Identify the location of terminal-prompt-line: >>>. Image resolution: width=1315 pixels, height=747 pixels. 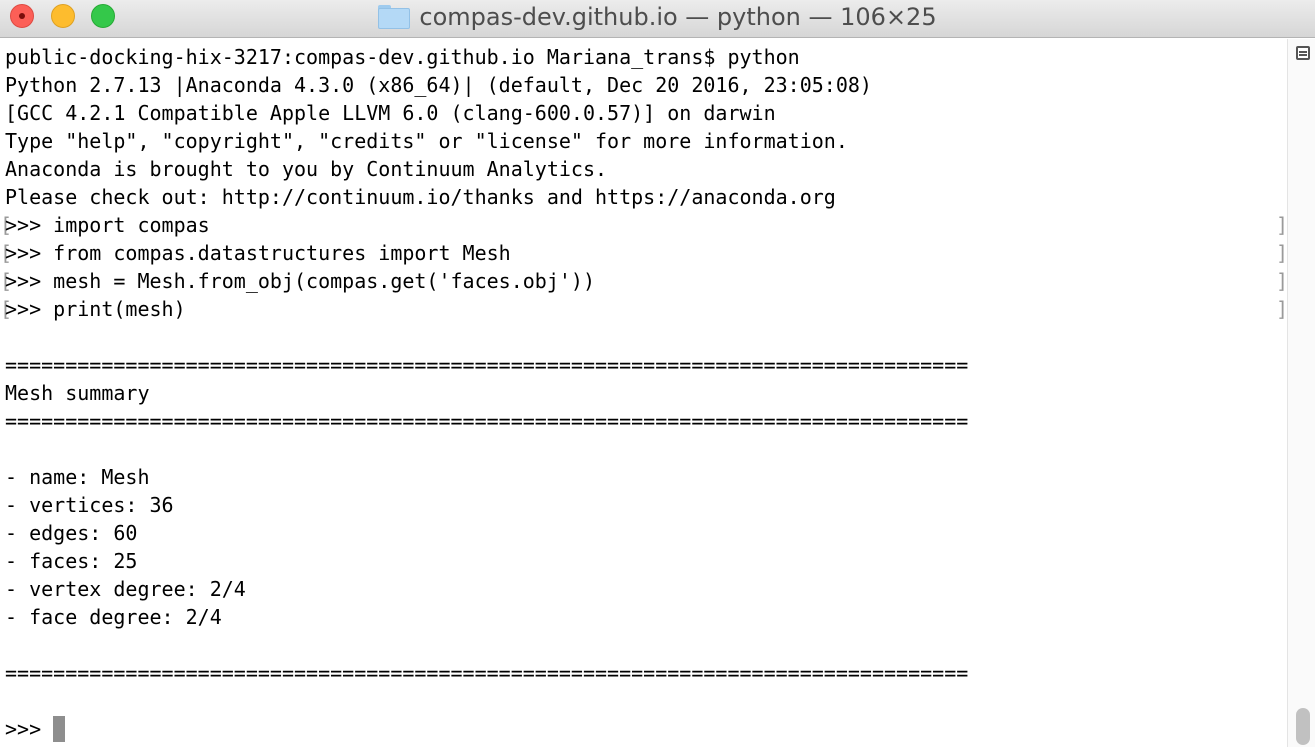
(29, 729).